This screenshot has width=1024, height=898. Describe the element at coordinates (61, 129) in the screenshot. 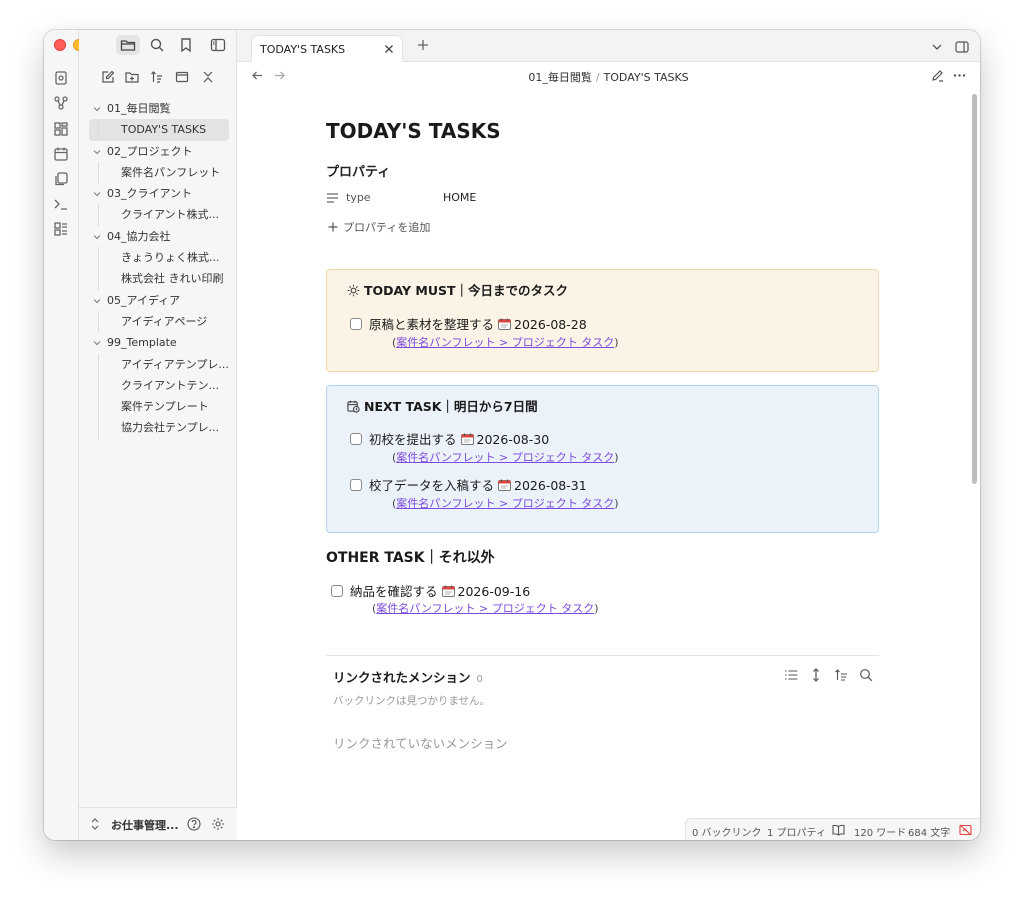

I see `canvas-icon` at that location.